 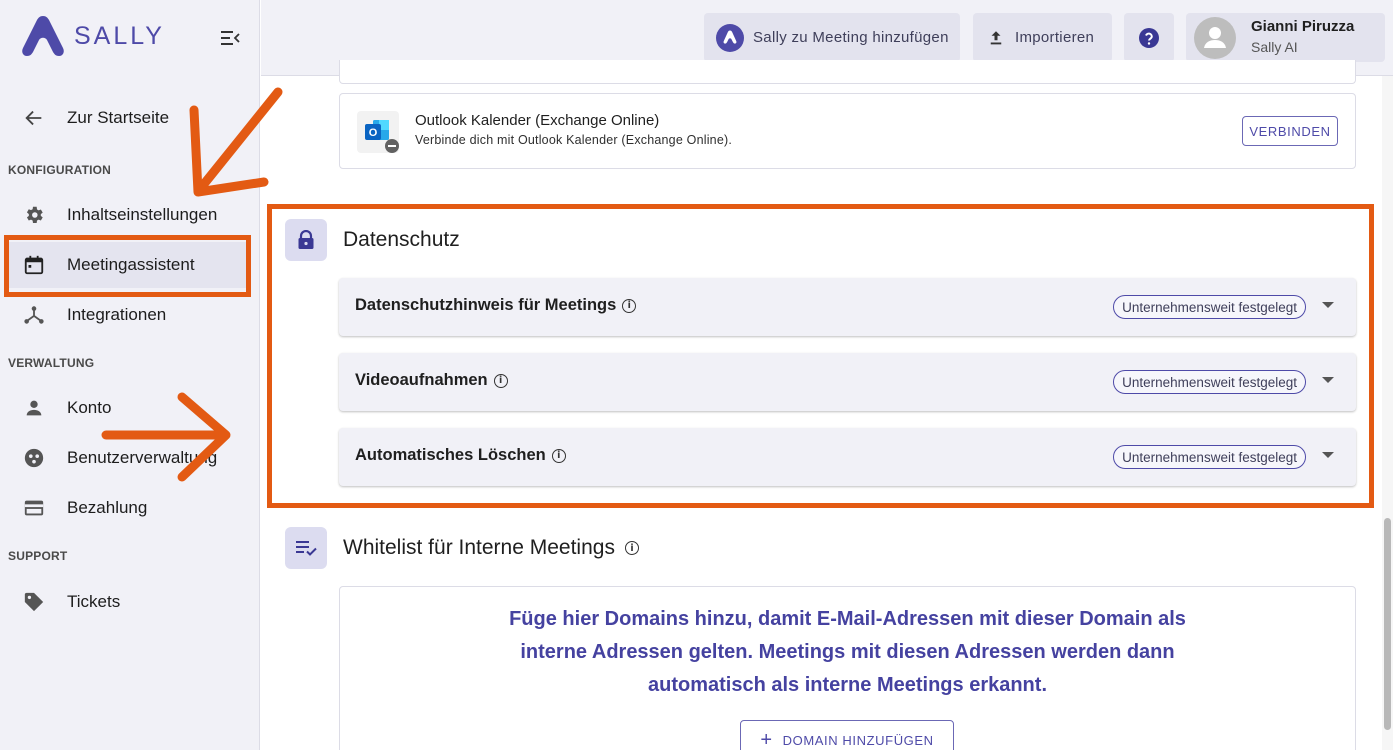 What do you see at coordinates (373, 133) in the screenshot?
I see `svg-text: O` at bounding box center [373, 133].